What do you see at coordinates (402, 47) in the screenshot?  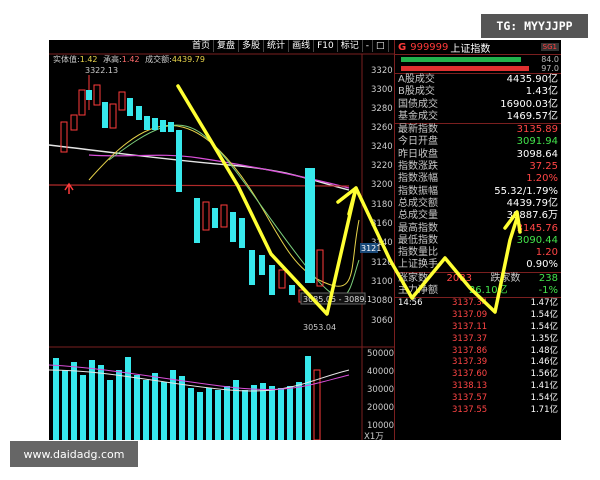 I see `group-letter: G` at bounding box center [402, 47].